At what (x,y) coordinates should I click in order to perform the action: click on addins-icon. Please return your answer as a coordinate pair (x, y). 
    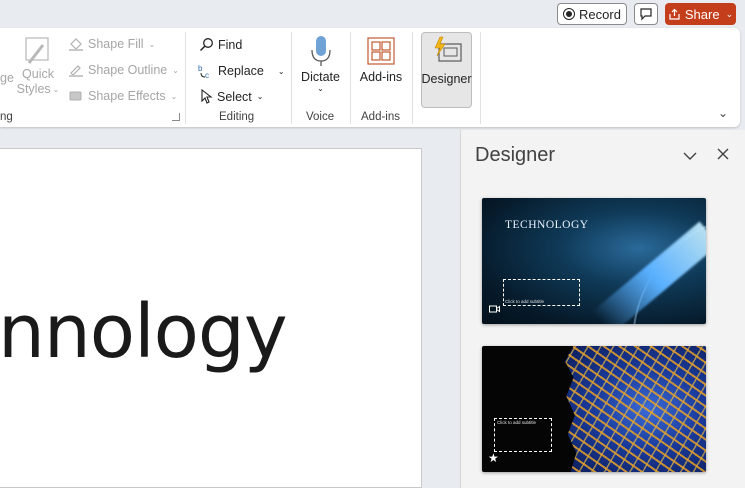
    Looking at the image, I should click on (381, 51).